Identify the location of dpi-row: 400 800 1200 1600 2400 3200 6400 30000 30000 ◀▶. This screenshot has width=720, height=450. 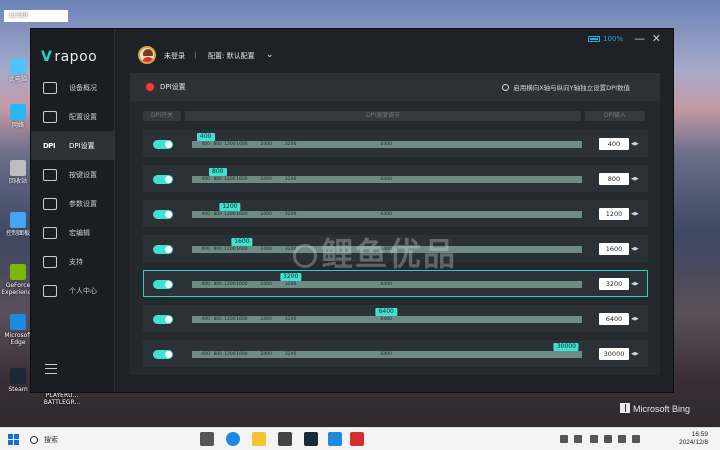
(395, 353).